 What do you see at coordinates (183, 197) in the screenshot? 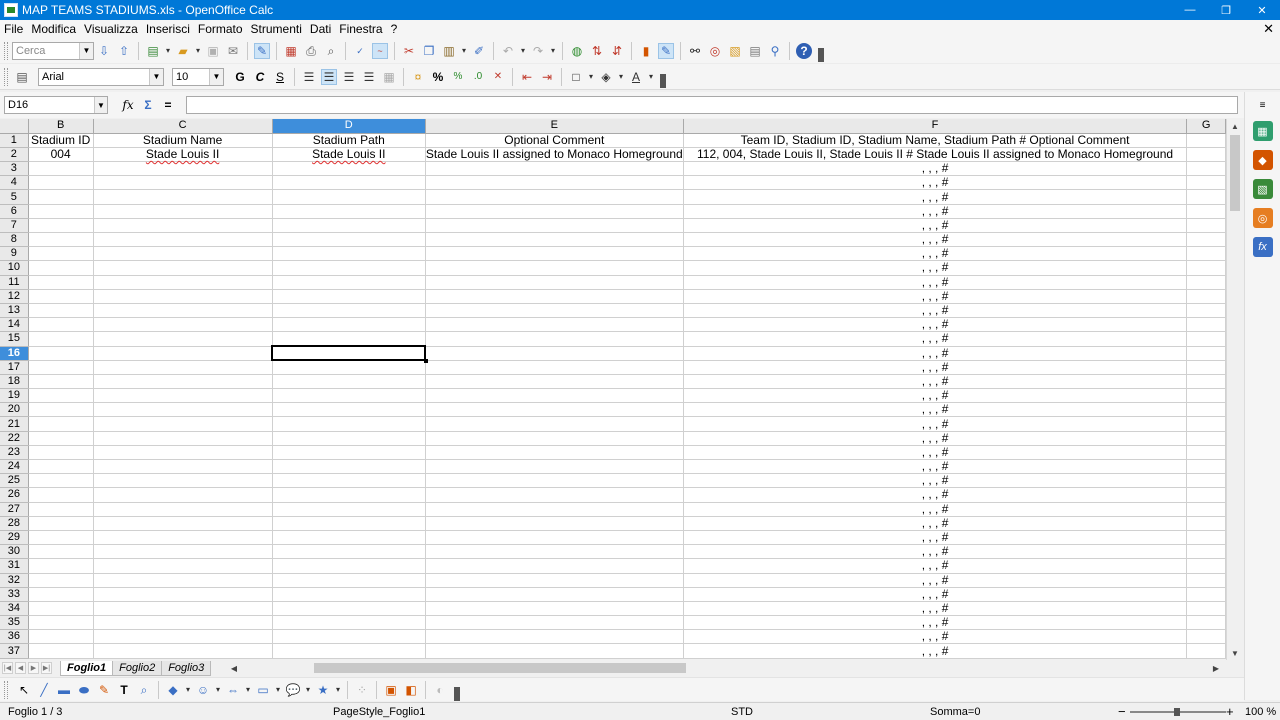
I see `cell-c5` at bounding box center [183, 197].